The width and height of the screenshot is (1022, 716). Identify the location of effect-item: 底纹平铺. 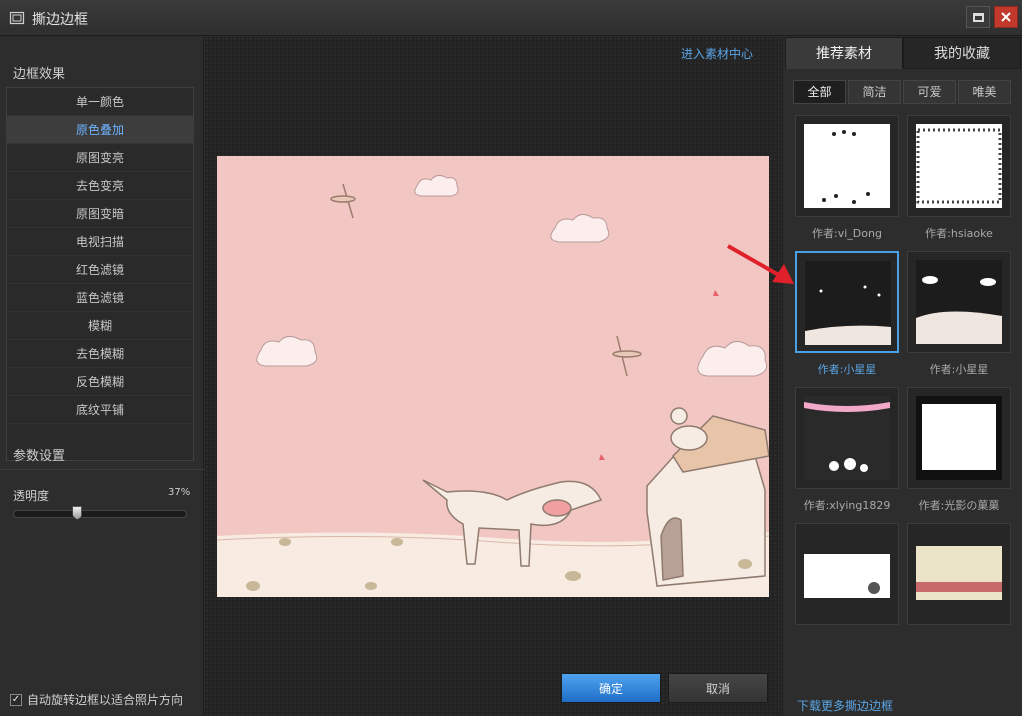
(100, 410).